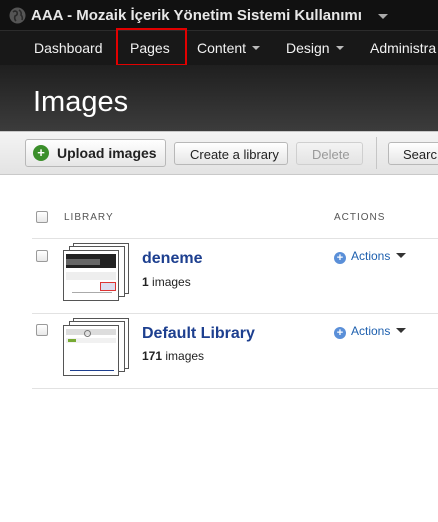 This screenshot has width=438, height=522. I want to click on delete-button: Delete, so click(329, 153).